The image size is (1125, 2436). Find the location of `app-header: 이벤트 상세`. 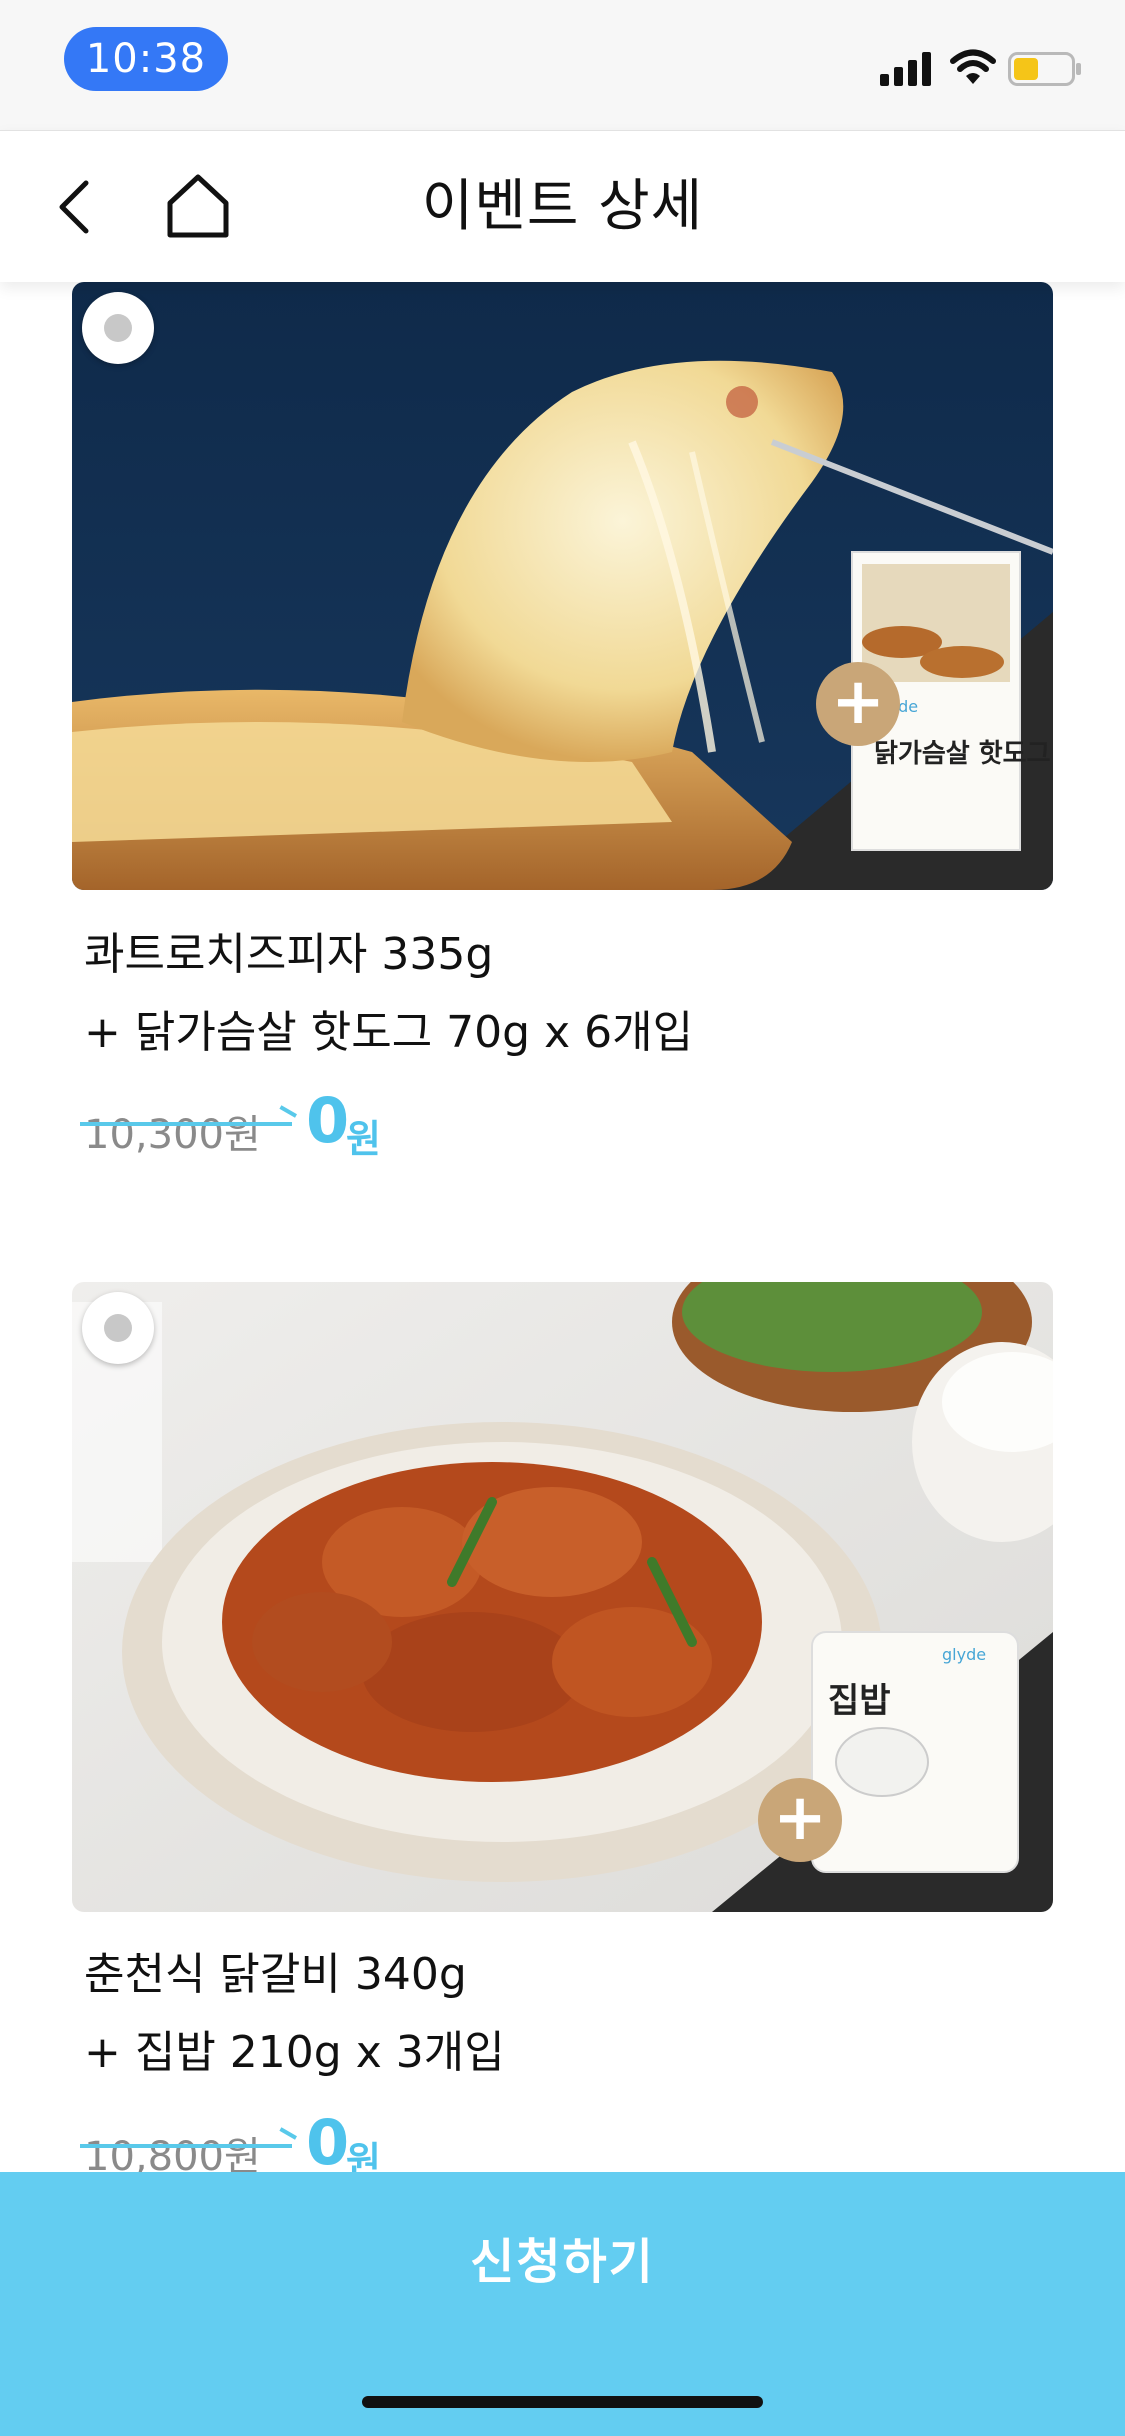

app-header: 이벤트 상세 is located at coordinates (562, 206).